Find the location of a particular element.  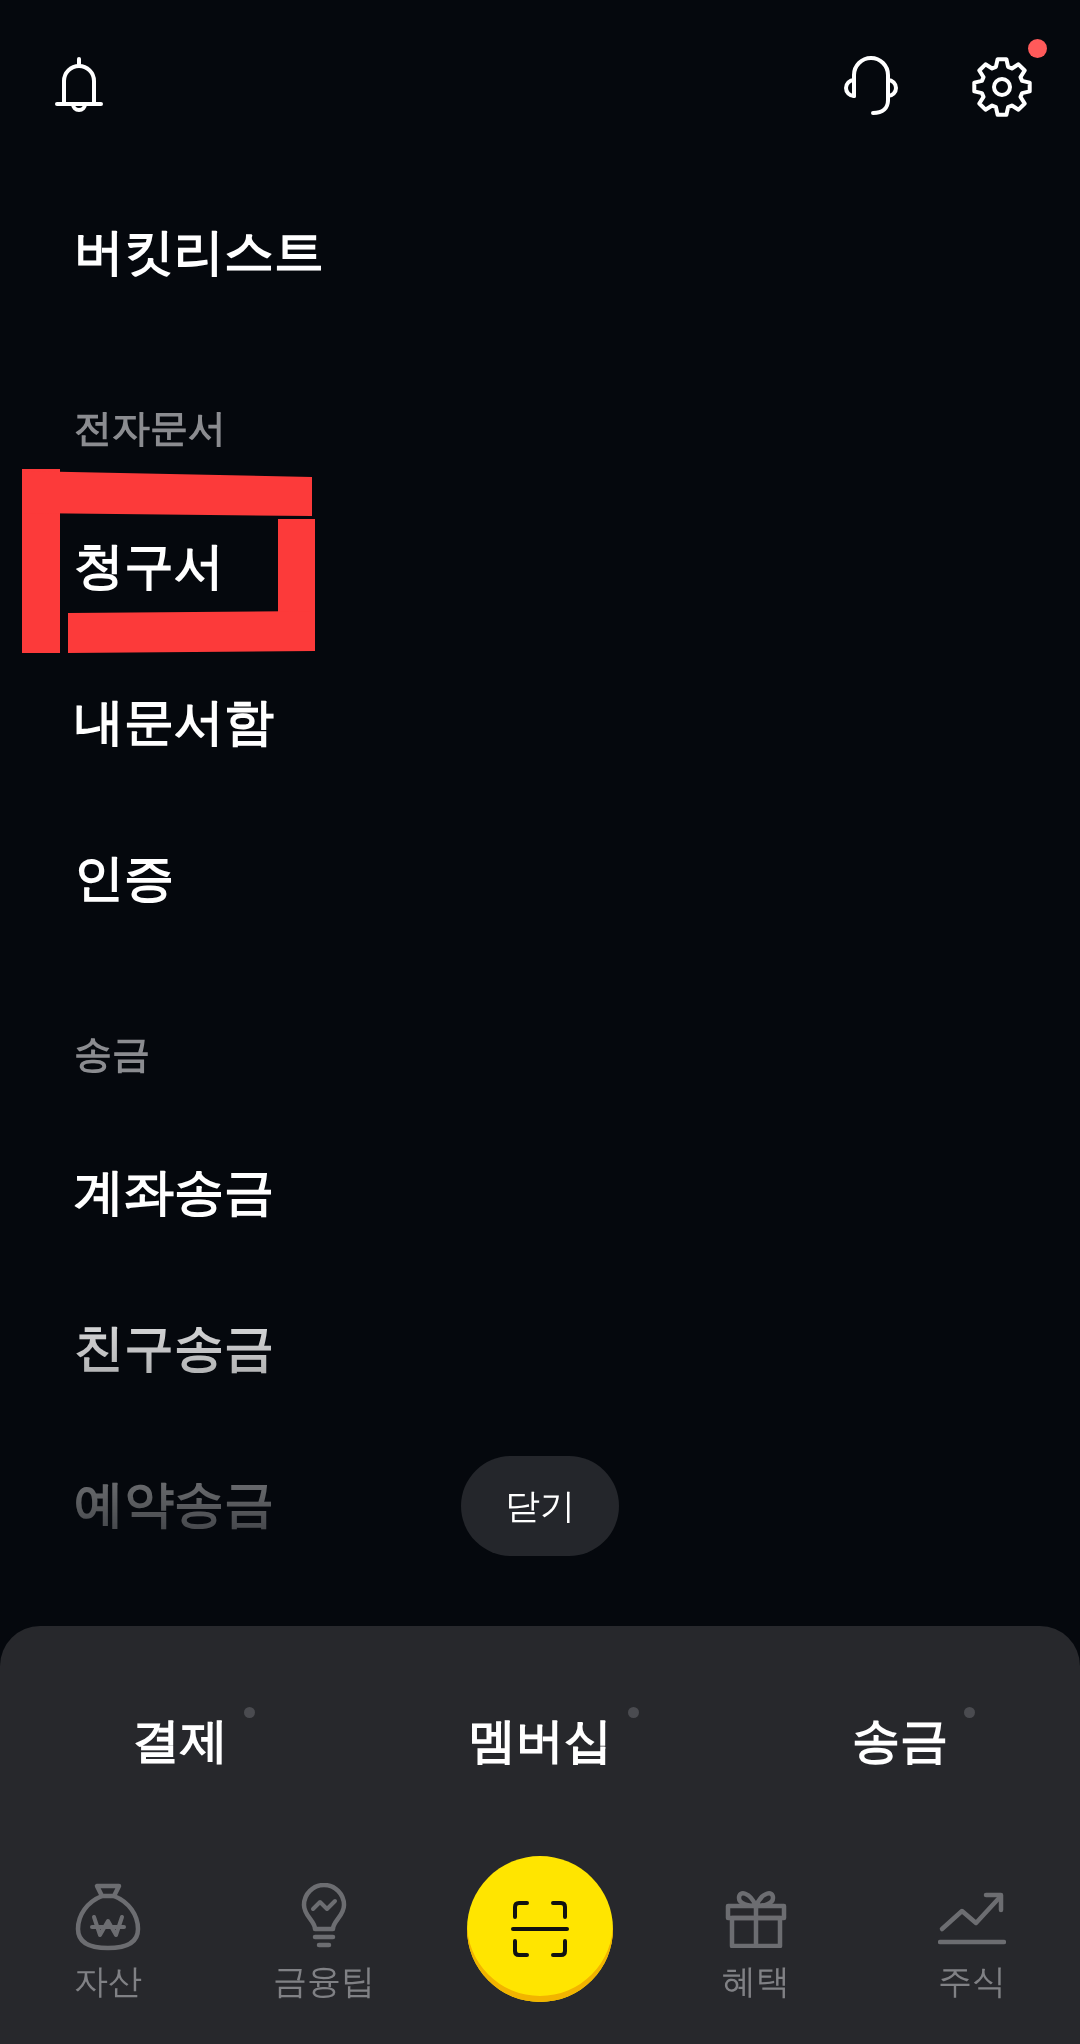

nav-tab: 혜택 is located at coordinates (756, 1928).